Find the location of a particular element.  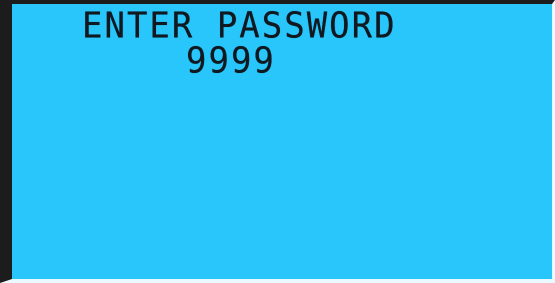

password-value-field: 9999 is located at coordinates (231, 61).